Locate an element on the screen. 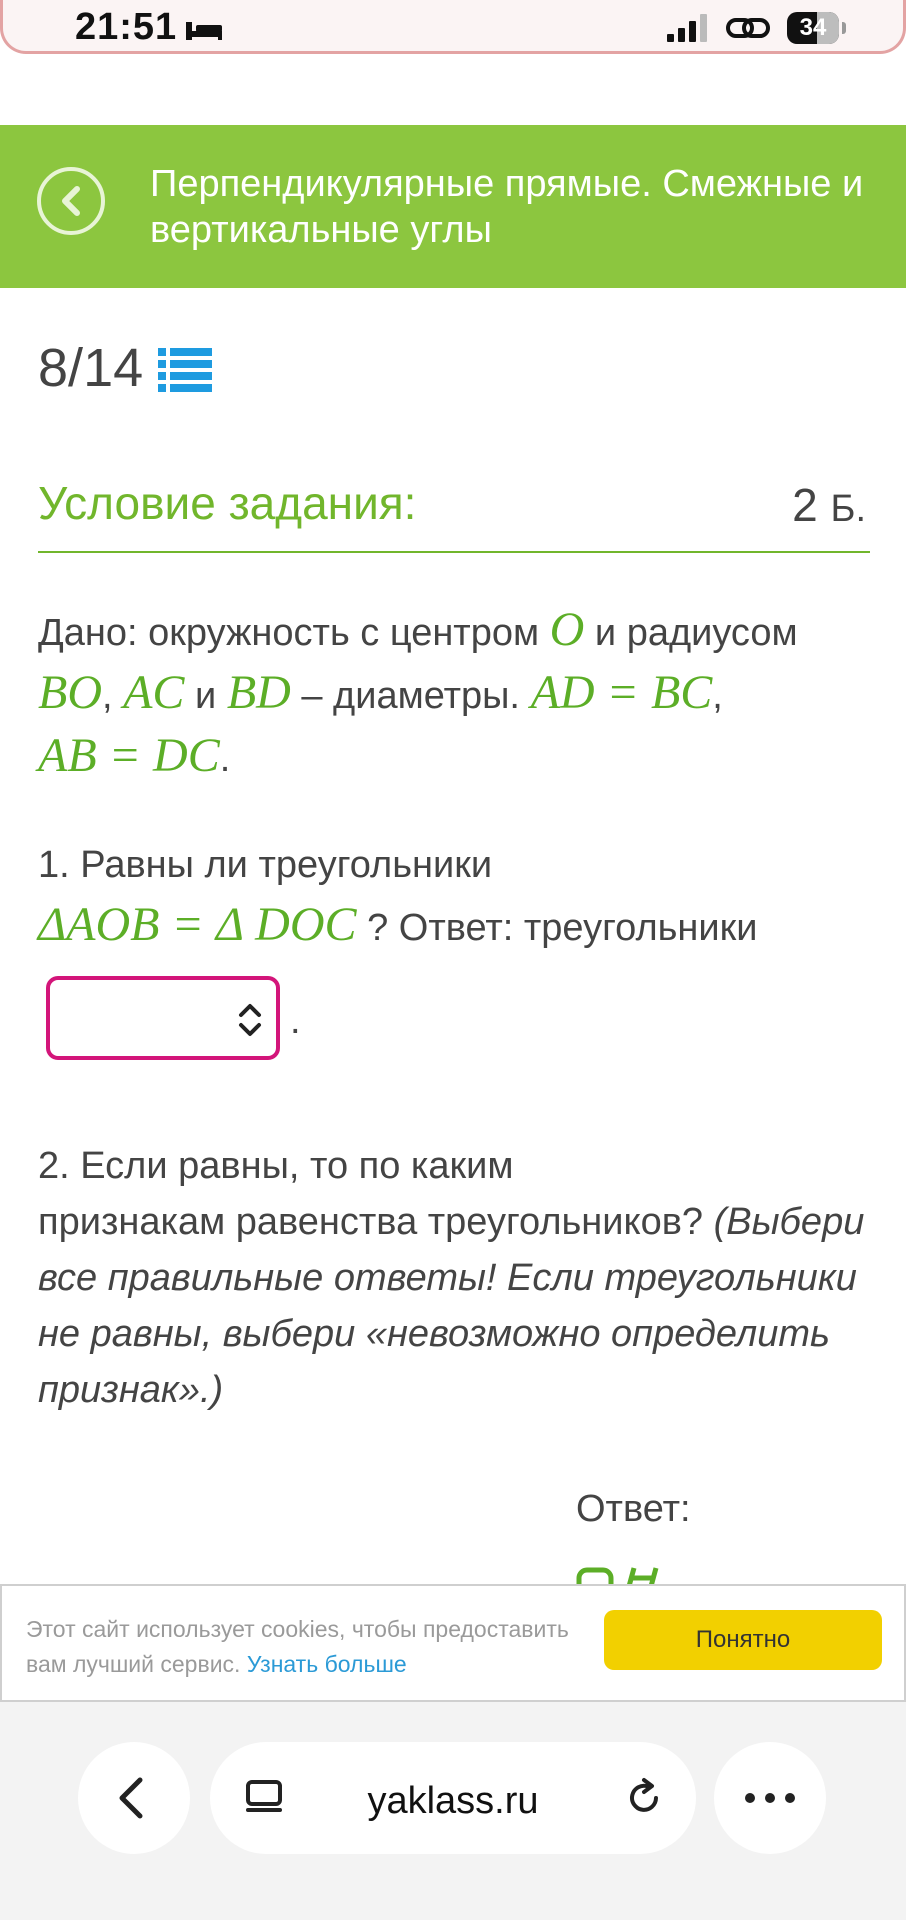  divider is located at coordinates (454, 552).